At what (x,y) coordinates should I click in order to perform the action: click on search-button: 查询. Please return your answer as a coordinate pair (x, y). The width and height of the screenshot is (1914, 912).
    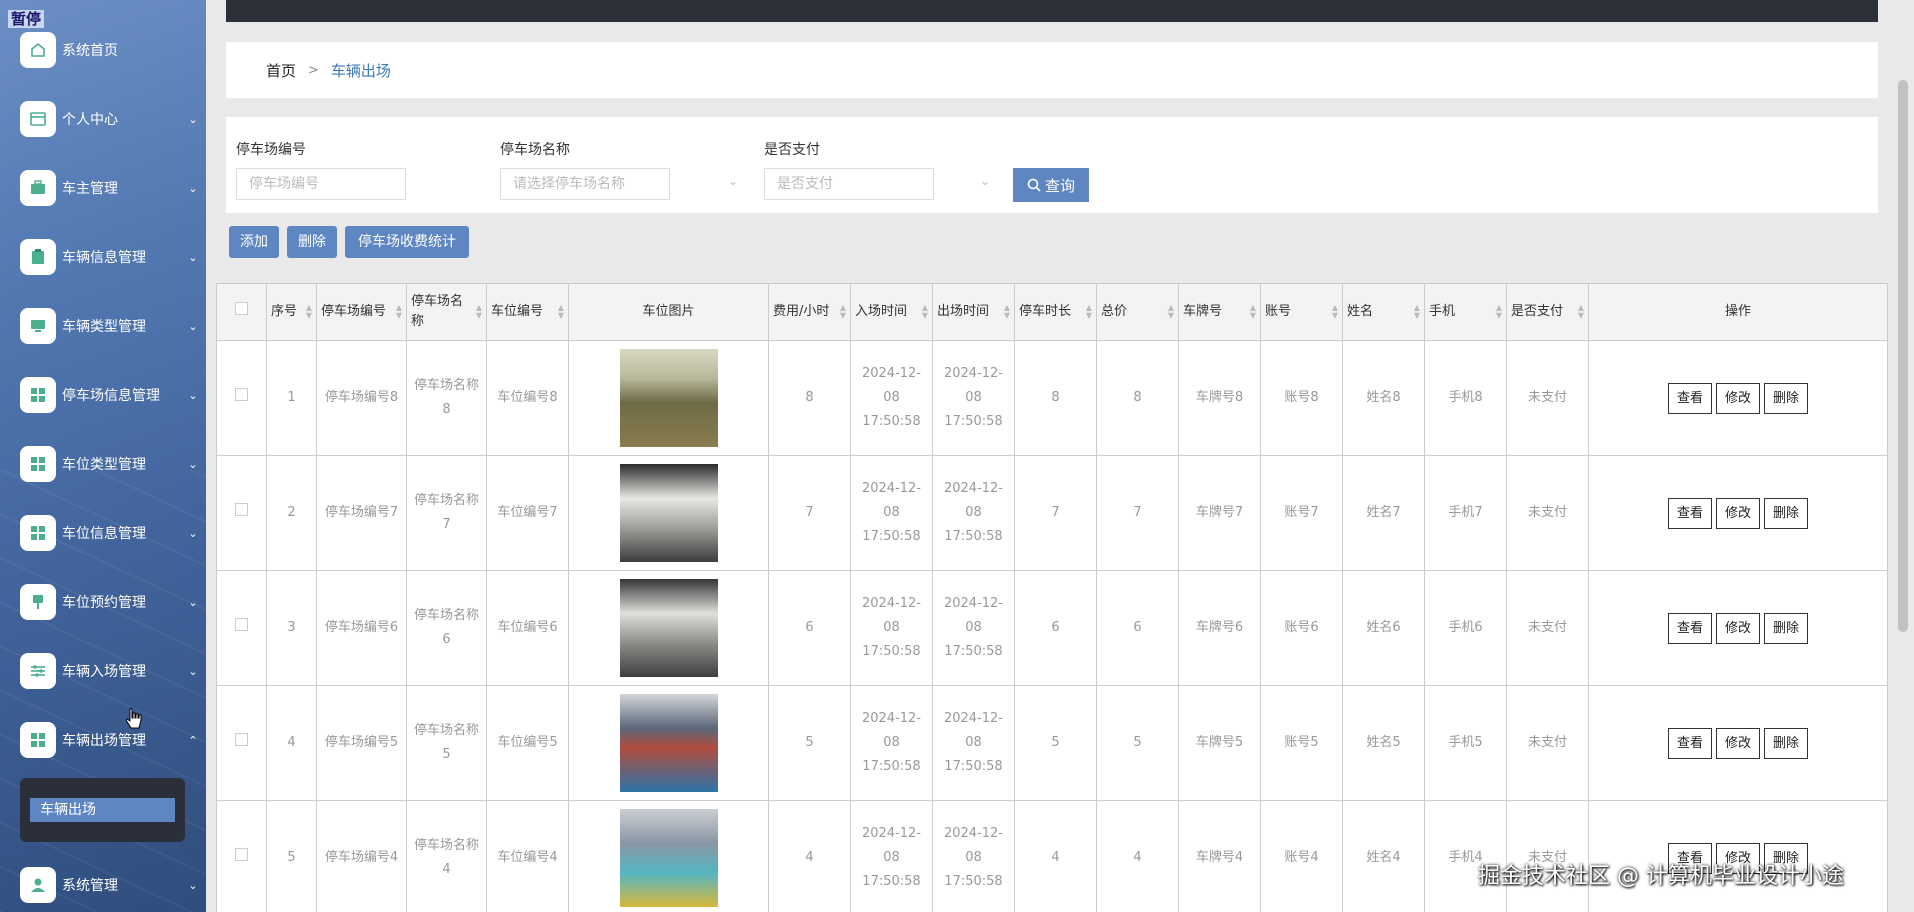
    Looking at the image, I should click on (1051, 185).